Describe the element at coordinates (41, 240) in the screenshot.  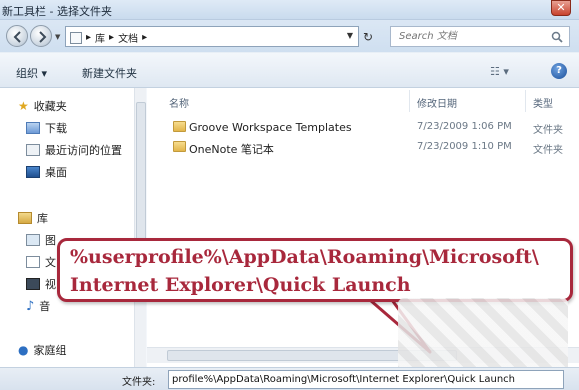
I see `nav-lib-pictures: 图` at that location.